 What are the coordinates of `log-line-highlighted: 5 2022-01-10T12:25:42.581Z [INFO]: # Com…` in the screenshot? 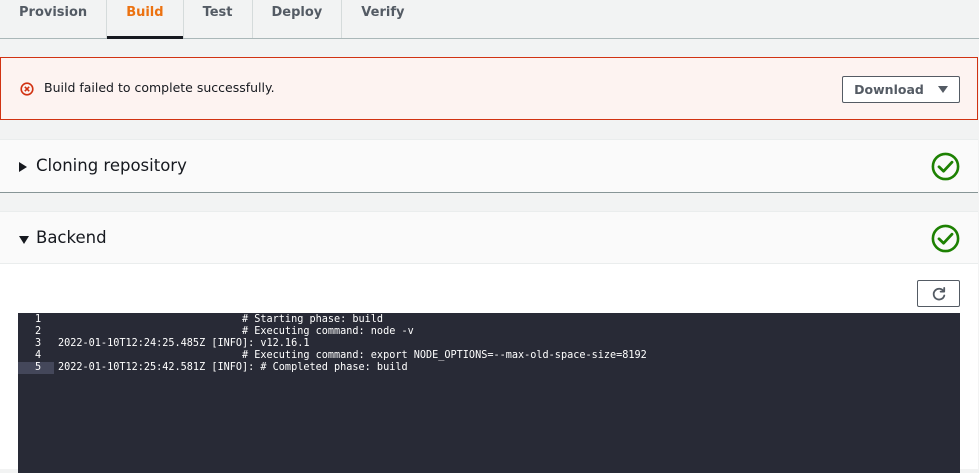 It's located at (489, 368).